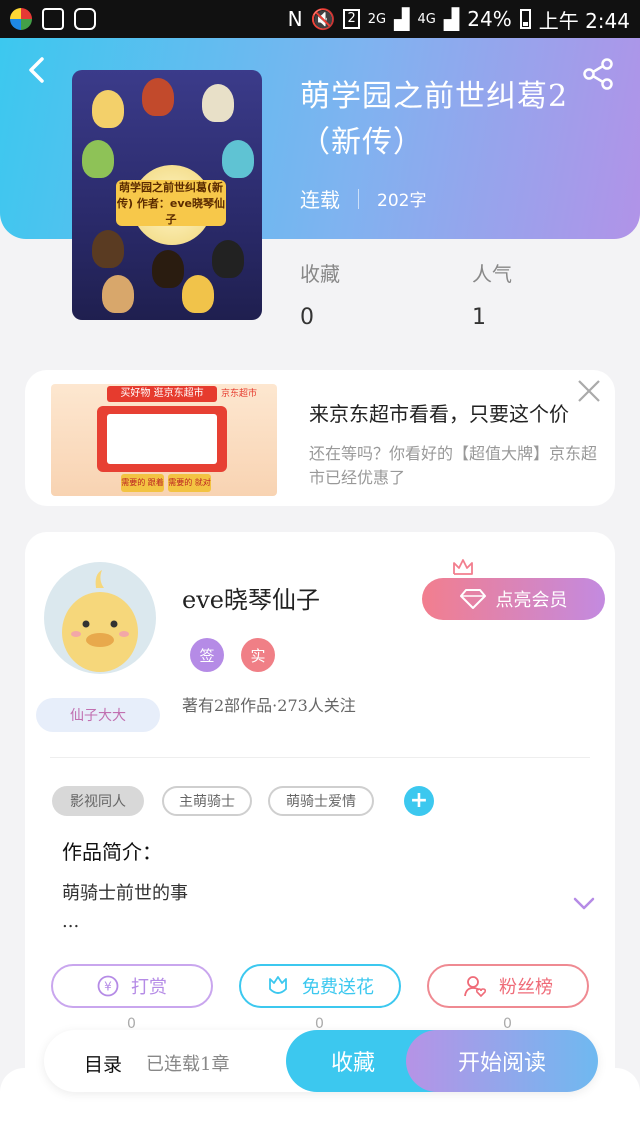  I want to click on battery-icon, so click(525, 19).